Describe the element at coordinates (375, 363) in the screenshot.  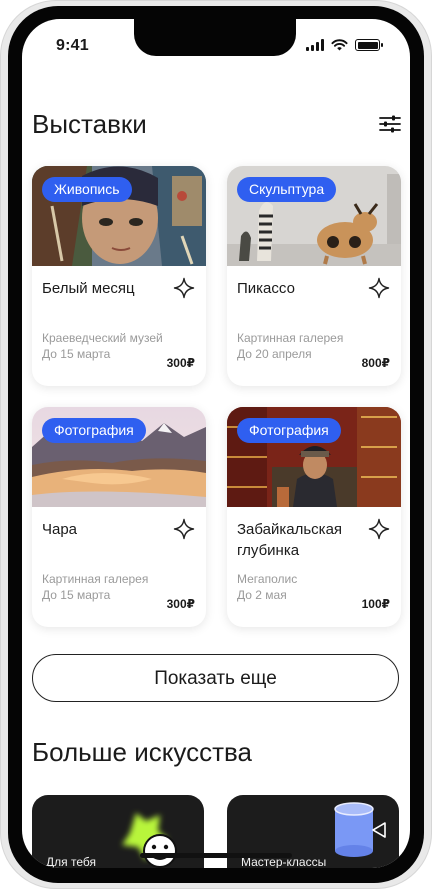
I see `card-price: 800₽` at that location.